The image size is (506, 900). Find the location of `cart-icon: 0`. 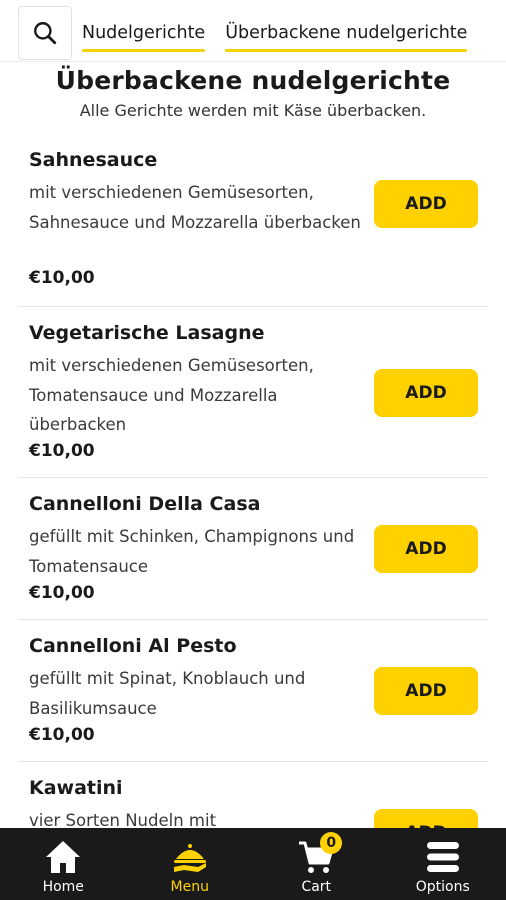

cart-icon: 0 is located at coordinates (319, 854).